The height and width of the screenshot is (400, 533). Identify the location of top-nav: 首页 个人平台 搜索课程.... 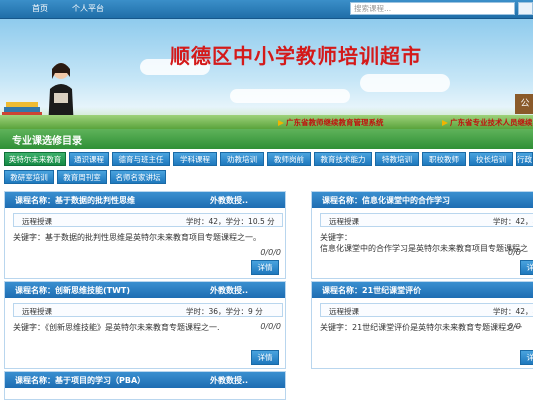
(266, 9).